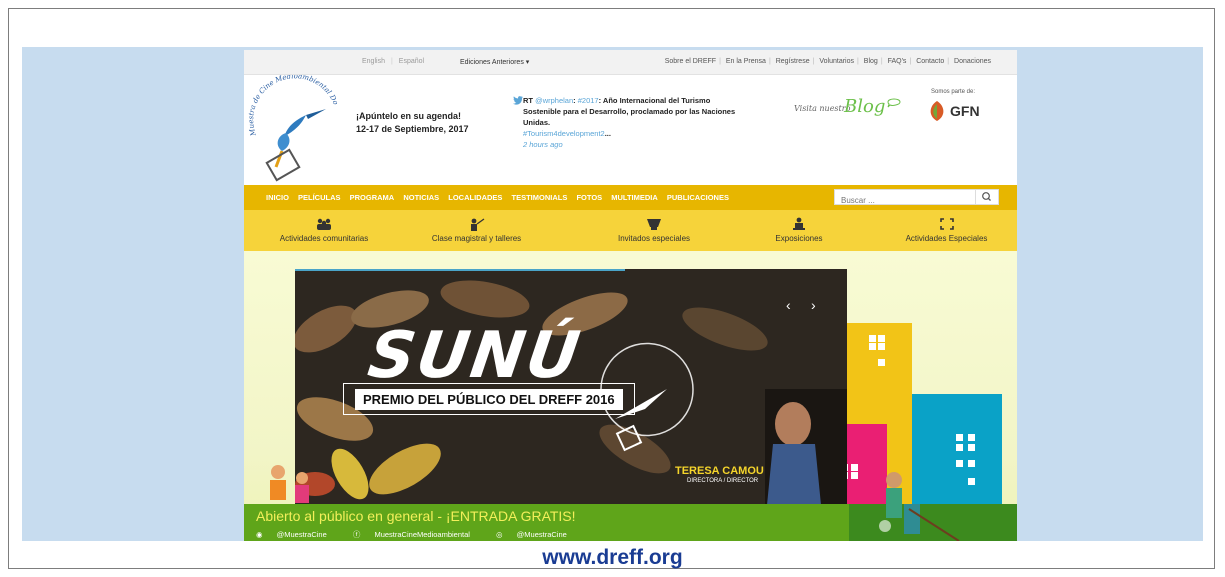 Image resolution: width=1225 pixels, height=577 pixels. What do you see at coordinates (894, 495) in the screenshot?
I see `man-illustration-icon` at bounding box center [894, 495].